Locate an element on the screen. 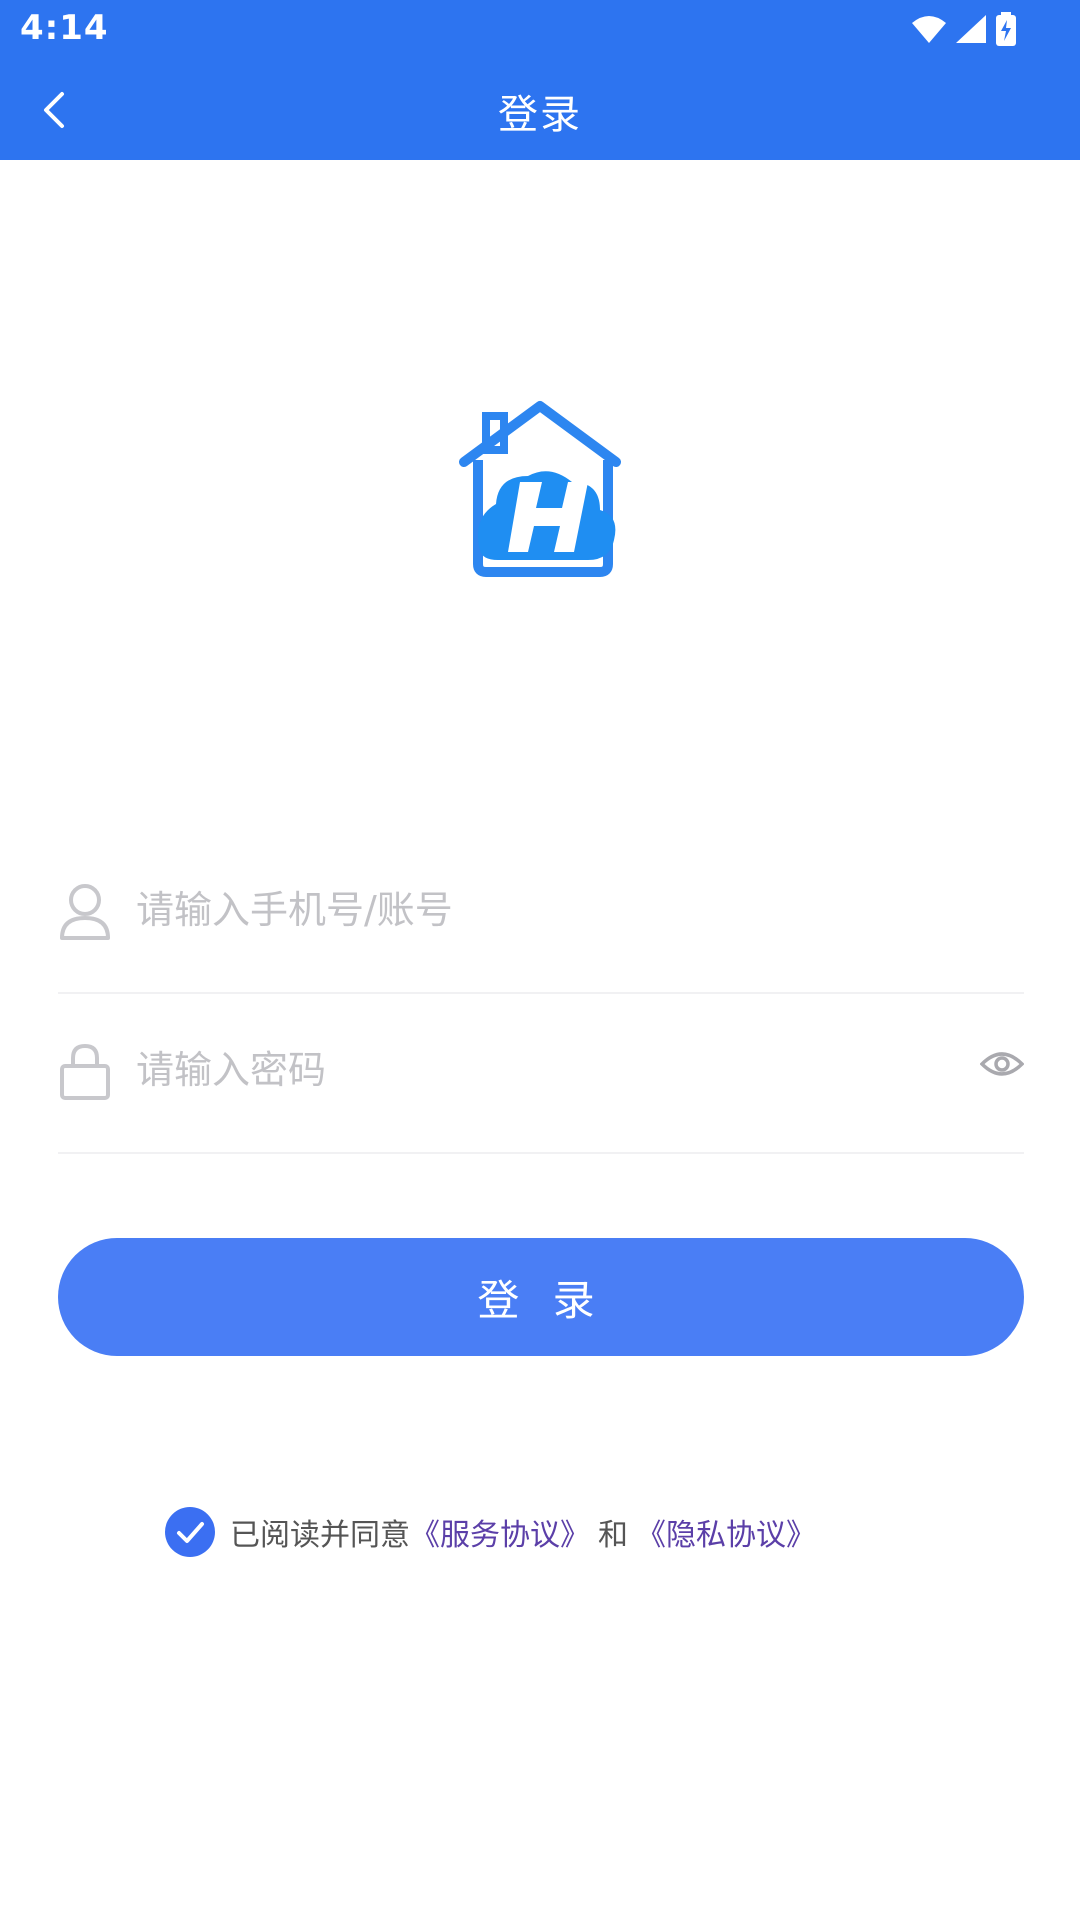  password-row is located at coordinates (541, 1074).